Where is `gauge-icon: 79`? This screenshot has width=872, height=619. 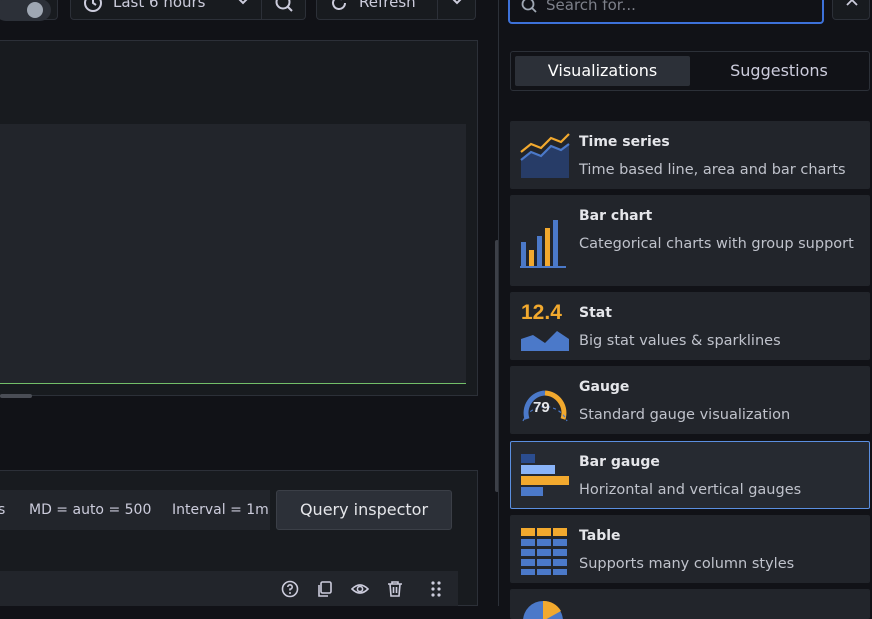
gauge-icon: 79 is located at coordinates (545, 402).